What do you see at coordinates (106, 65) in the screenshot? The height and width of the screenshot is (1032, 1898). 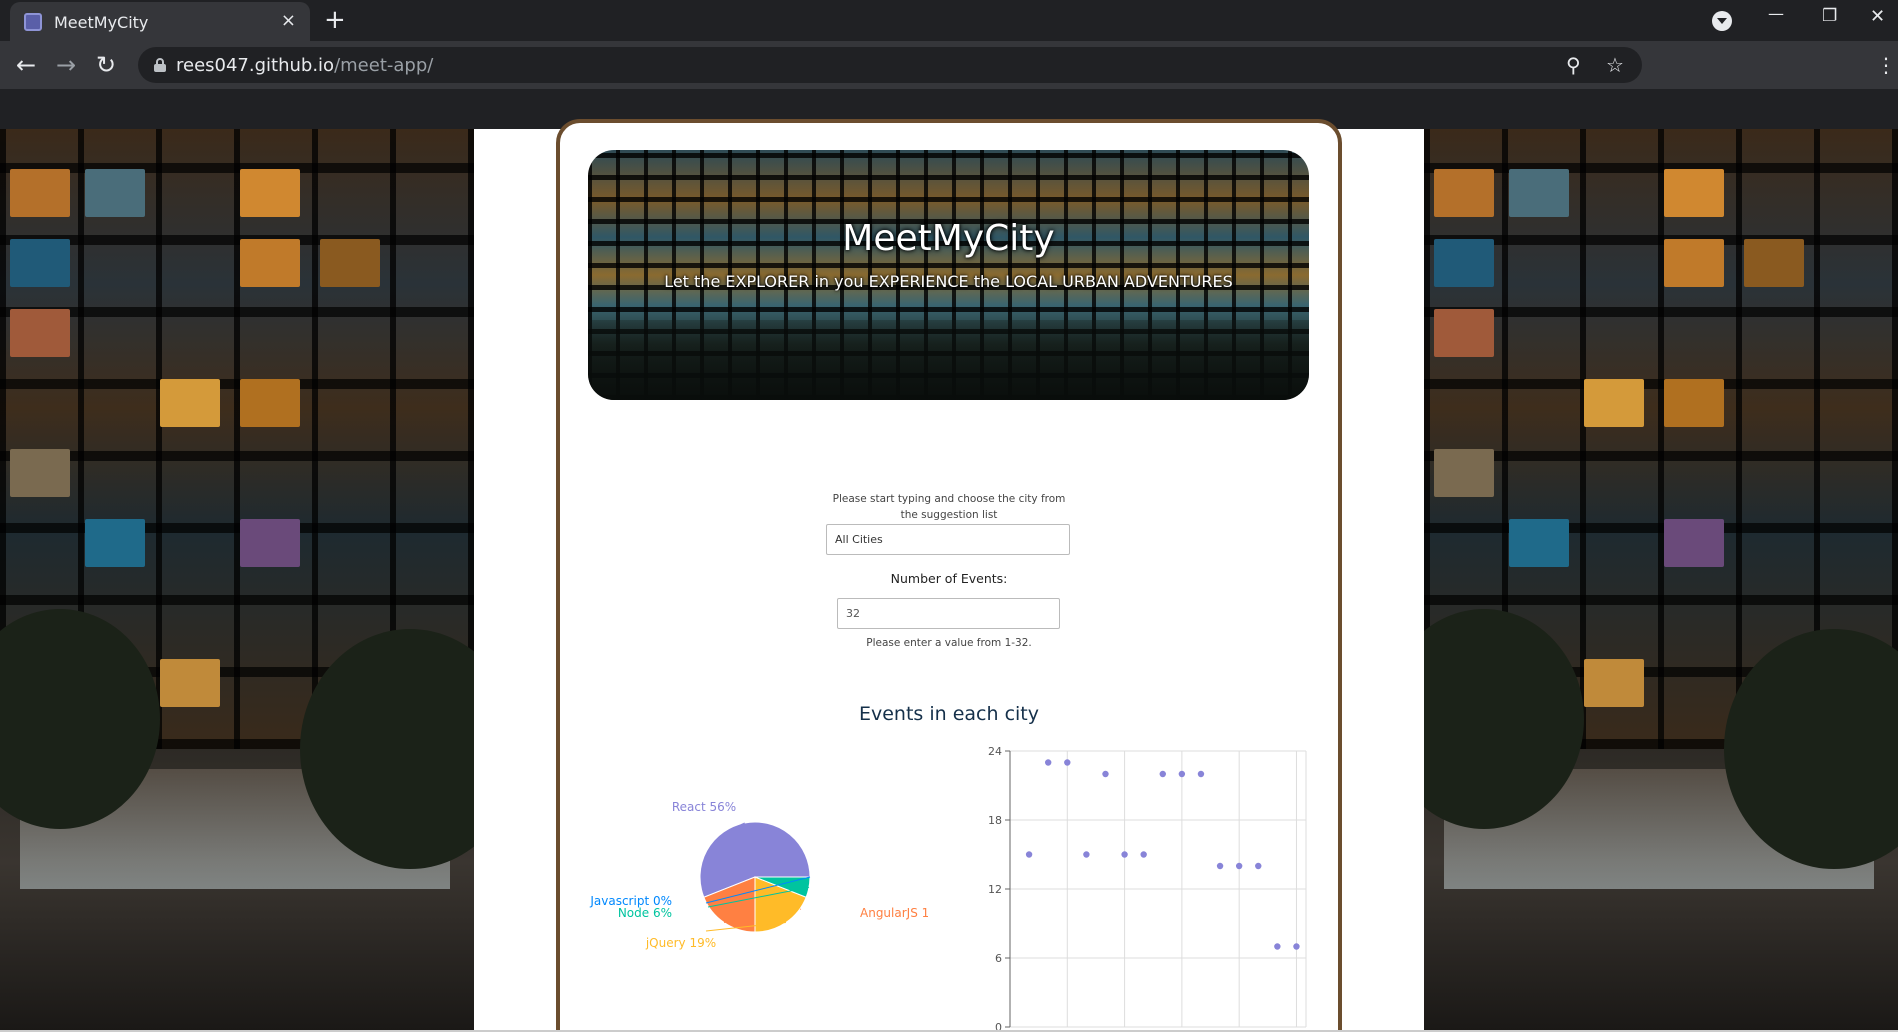 I see `reload-button: ↻` at bounding box center [106, 65].